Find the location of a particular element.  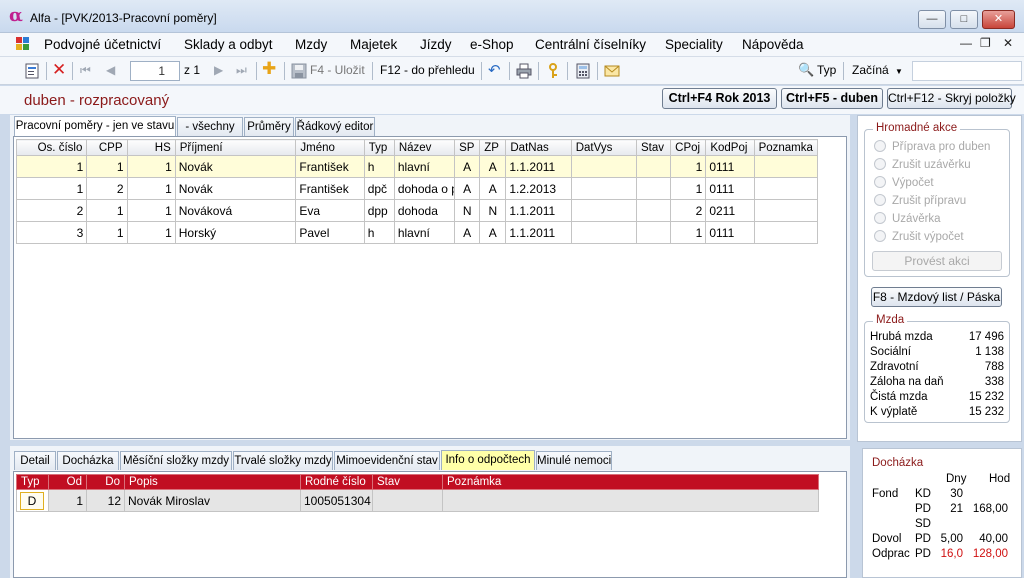

grid-column-header: CPP is located at coordinates (107, 147).